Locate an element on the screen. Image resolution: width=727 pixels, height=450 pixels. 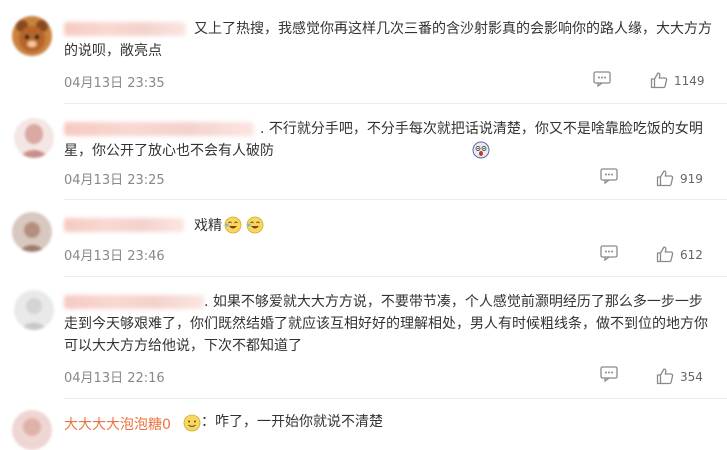
like-count: 612 is located at coordinates (691, 255).